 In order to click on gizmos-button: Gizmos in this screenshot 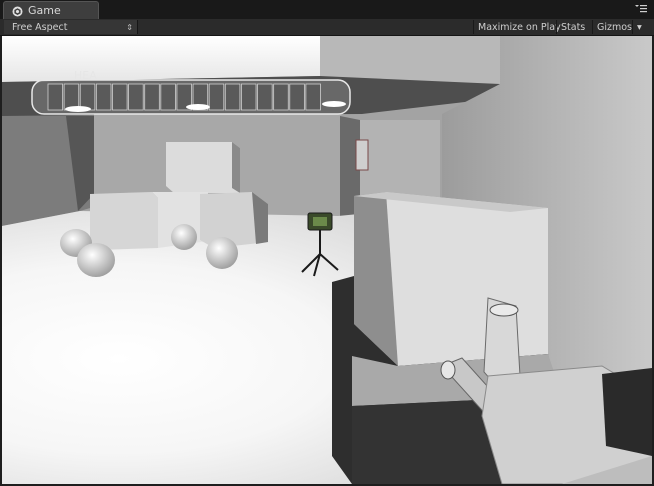, I will do `click(614, 27)`.